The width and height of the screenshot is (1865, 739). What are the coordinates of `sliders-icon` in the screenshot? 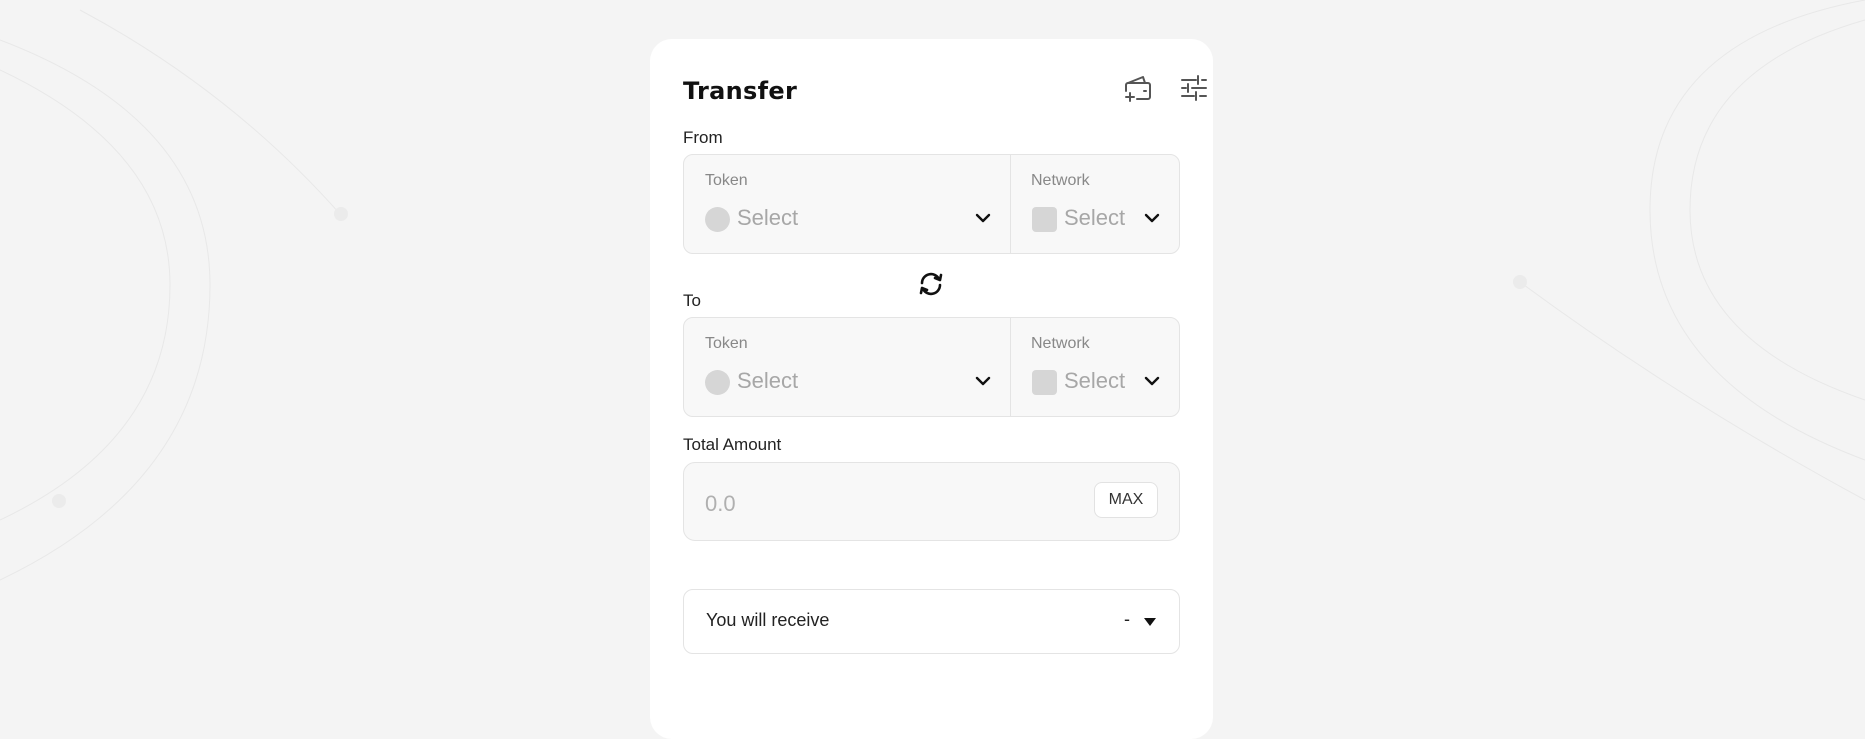 It's located at (1194, 88).